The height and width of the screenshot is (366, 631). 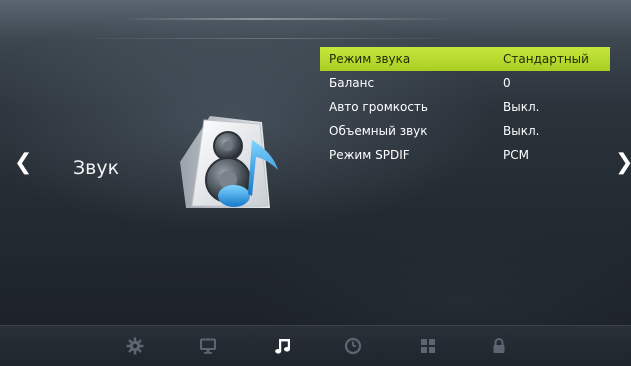 What do you see at coordinates (516, 155) in the screenshot?
I see `menu-item-value: PCM` at bounding box center [516, 155].